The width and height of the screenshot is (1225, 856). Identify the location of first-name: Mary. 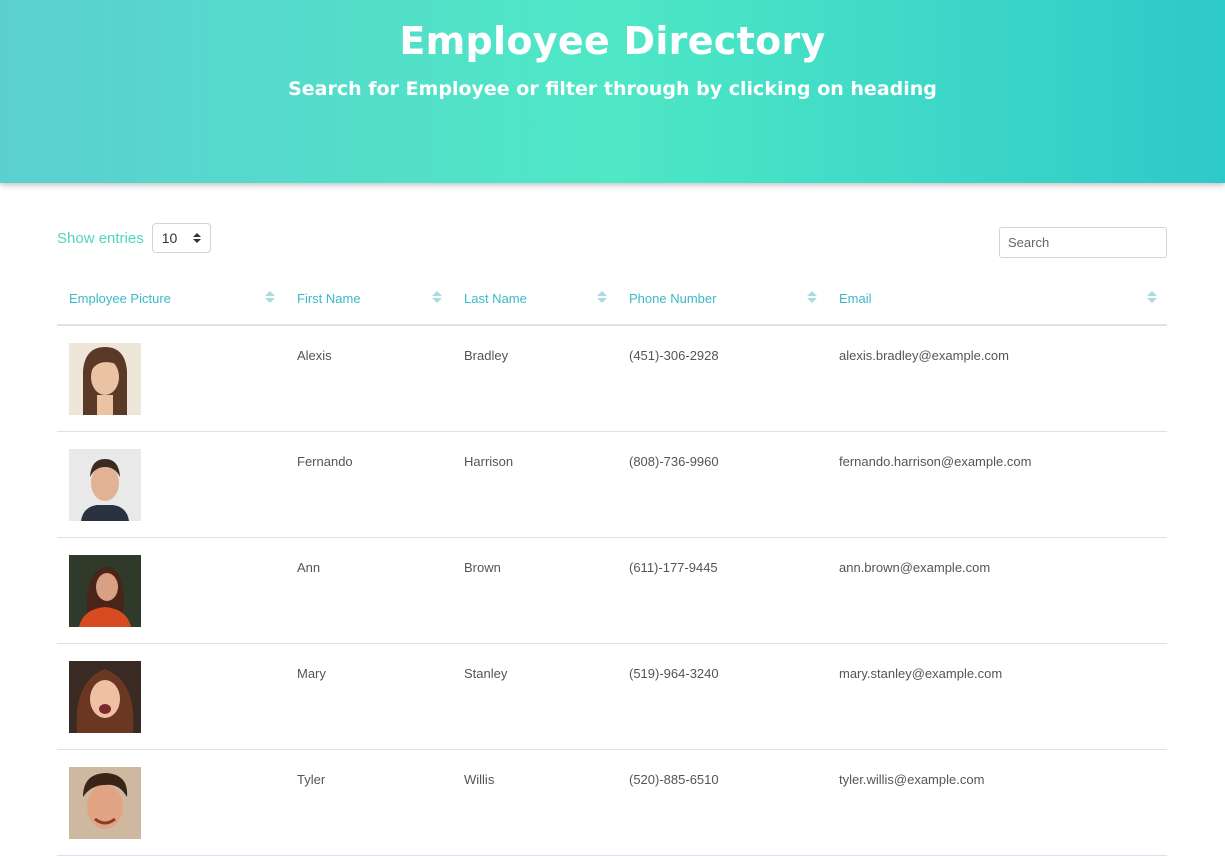
(311, 673).